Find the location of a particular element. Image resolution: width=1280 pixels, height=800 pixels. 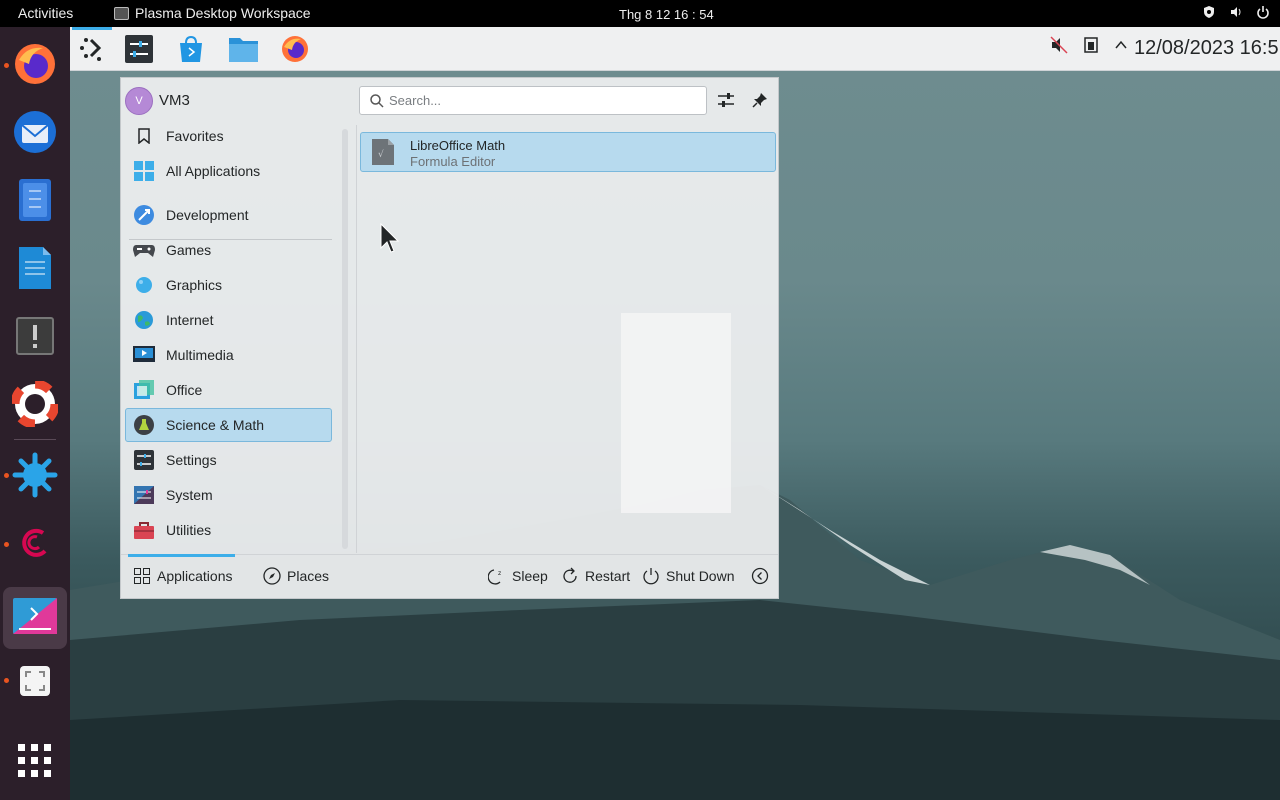

status-area is located at coordinates (1236, 12).